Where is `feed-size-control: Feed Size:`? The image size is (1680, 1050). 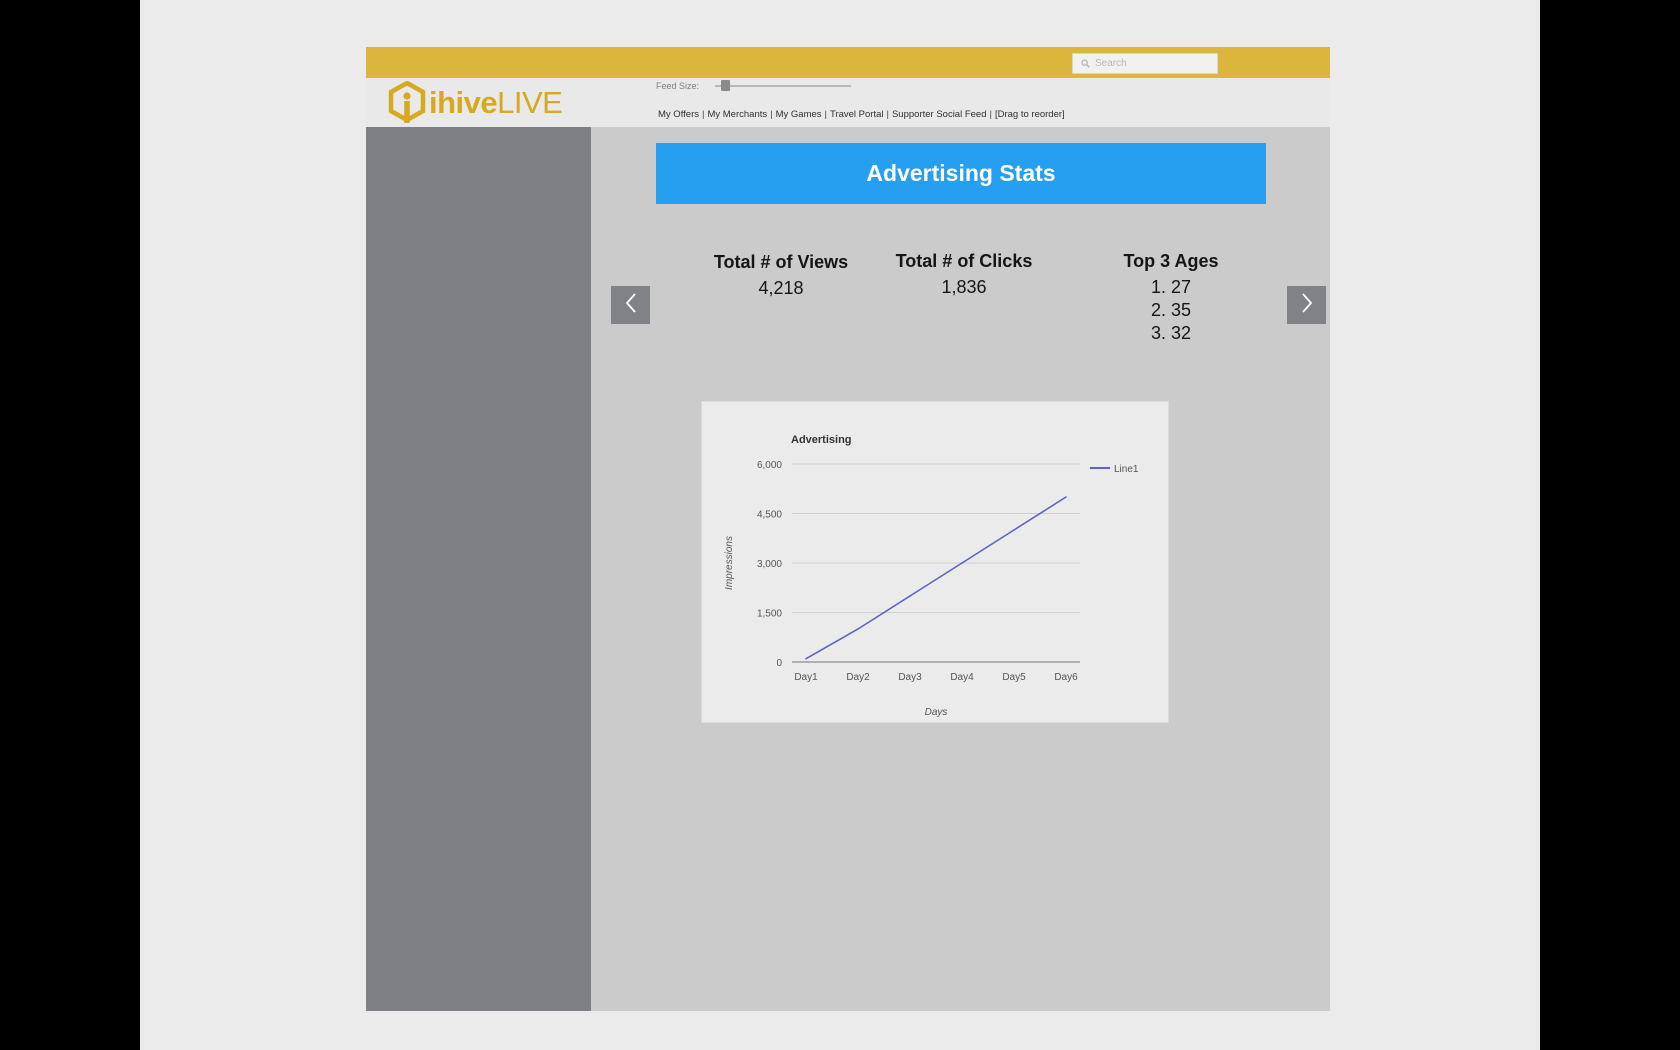
feed-size-control: Feed Size: is located at coordinates (754, 85).